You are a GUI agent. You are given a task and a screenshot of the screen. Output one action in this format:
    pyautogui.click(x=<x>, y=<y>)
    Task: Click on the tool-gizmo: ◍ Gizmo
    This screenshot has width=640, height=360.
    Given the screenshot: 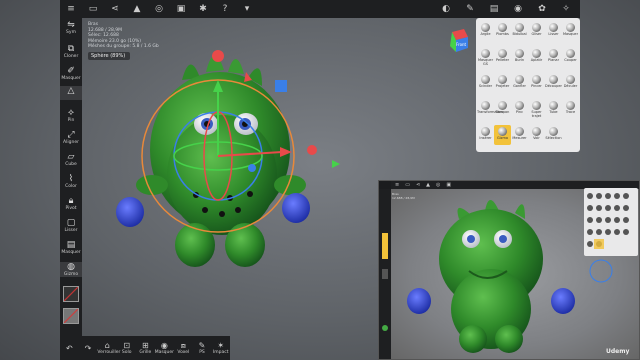 What is the action you would take?
    pyautogui.click(x=71, y=269)
    